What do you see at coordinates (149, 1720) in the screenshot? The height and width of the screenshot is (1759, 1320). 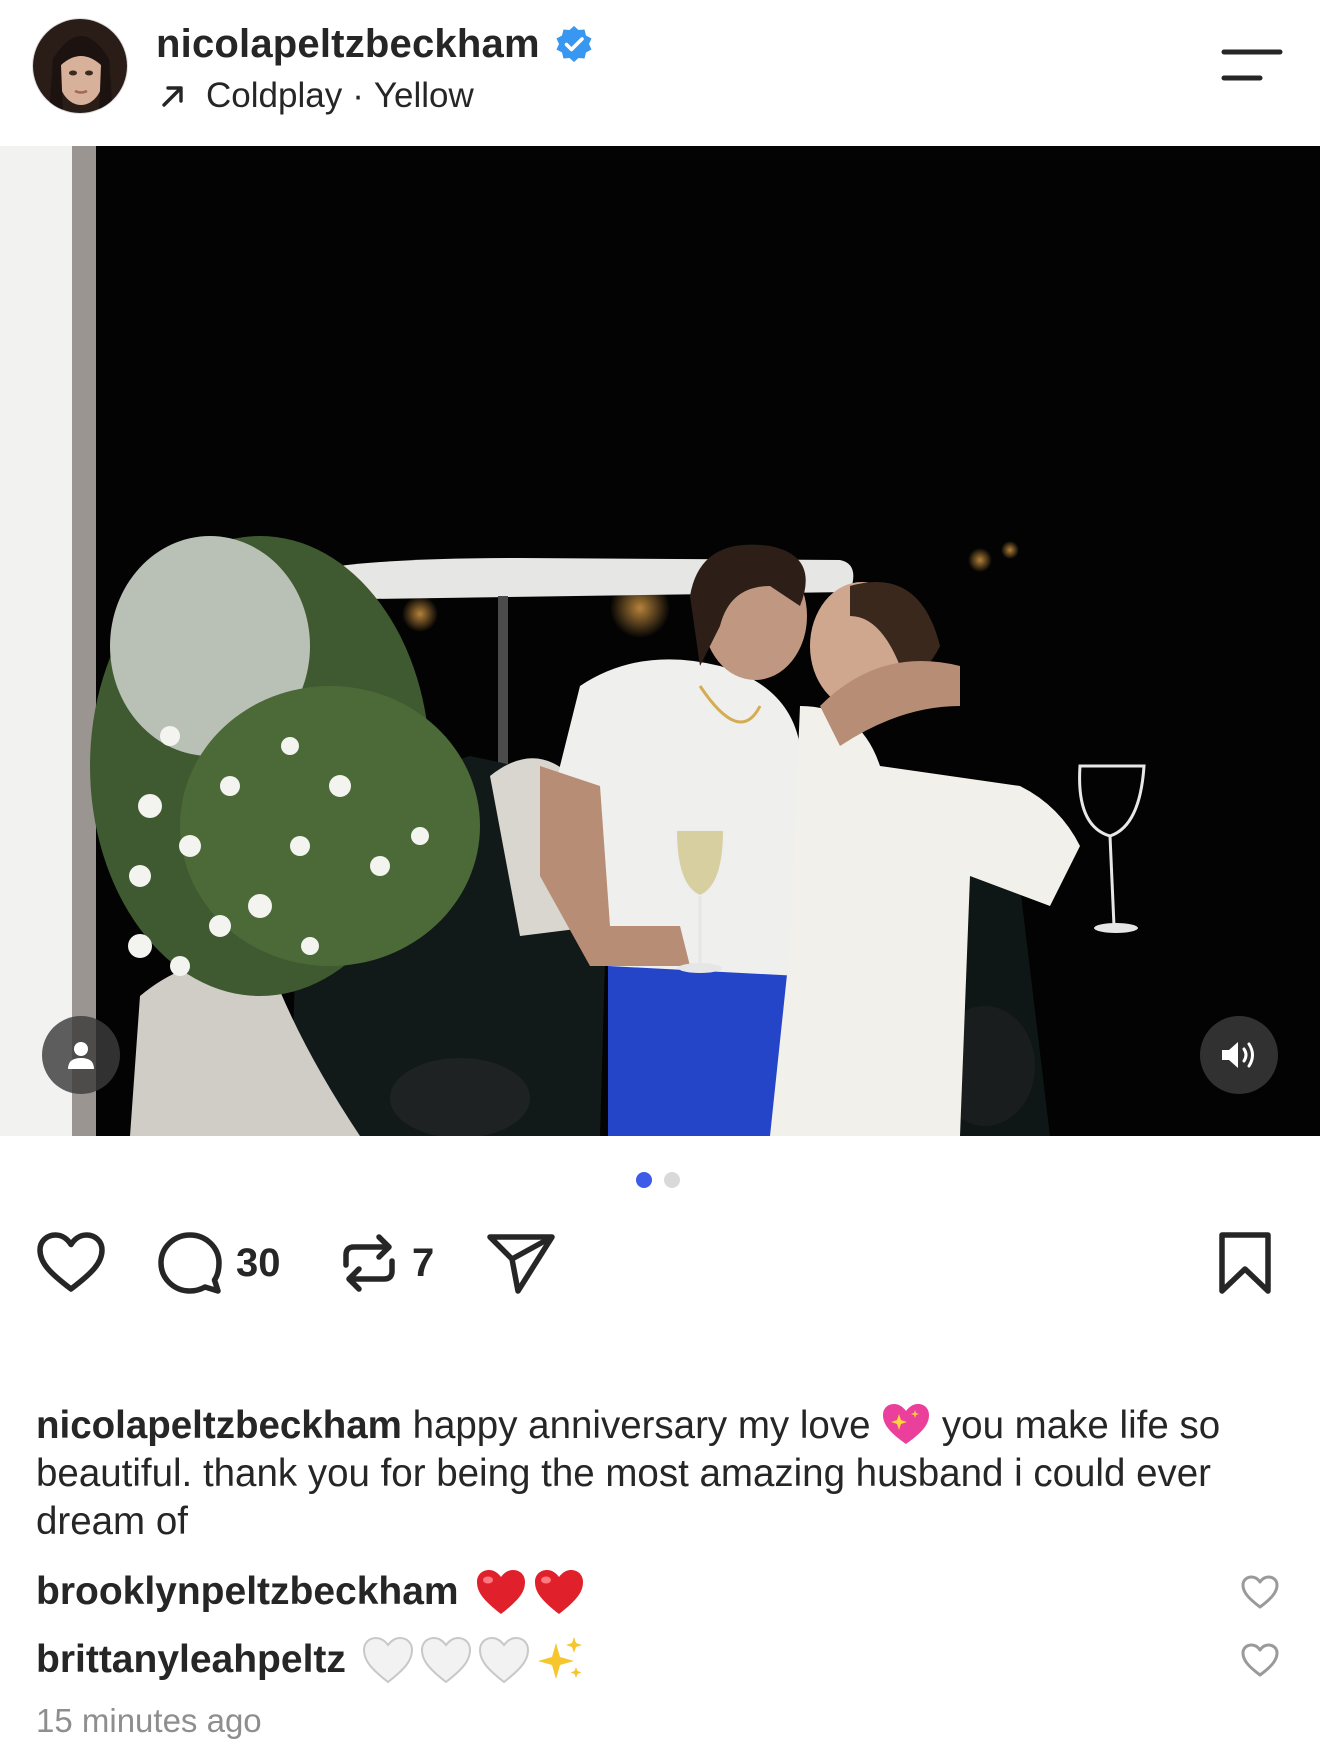 I see `post-timestamp: 15 minutes ago` at bounding box center [149, 1720].